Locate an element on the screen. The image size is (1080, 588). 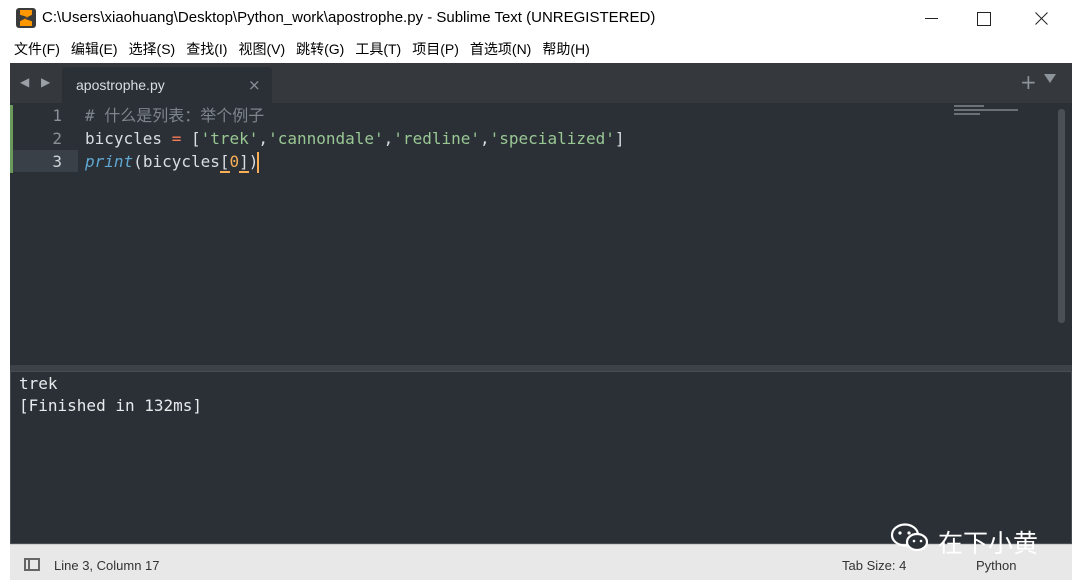
line-number-gutter: 1 2 3 is located at coordinates (44, 234).